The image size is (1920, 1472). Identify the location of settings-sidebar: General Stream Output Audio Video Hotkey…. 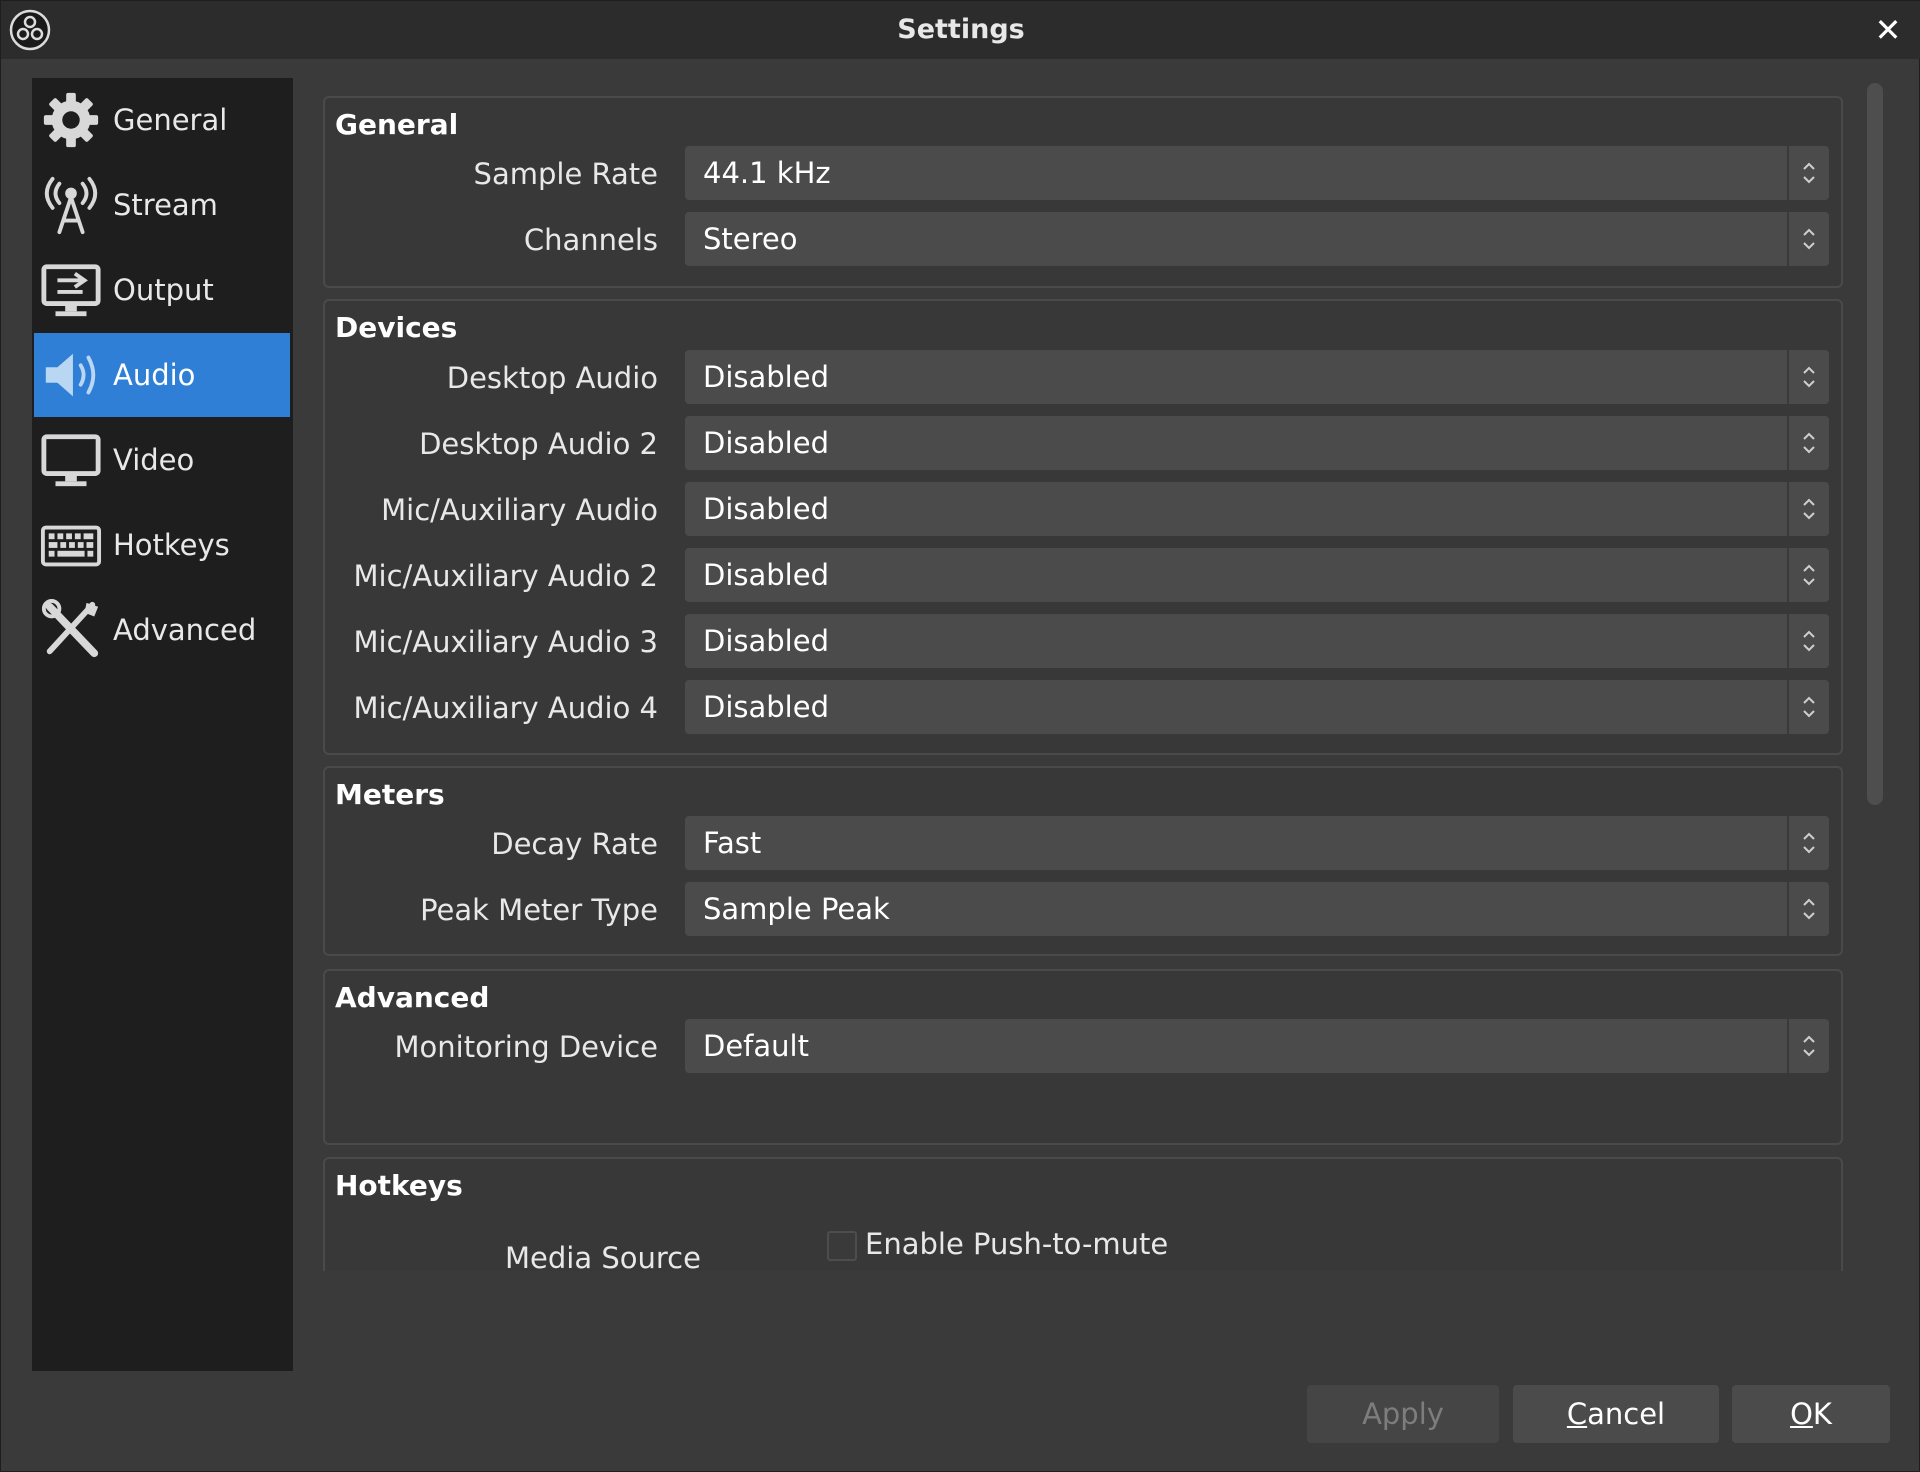
(162, 724).